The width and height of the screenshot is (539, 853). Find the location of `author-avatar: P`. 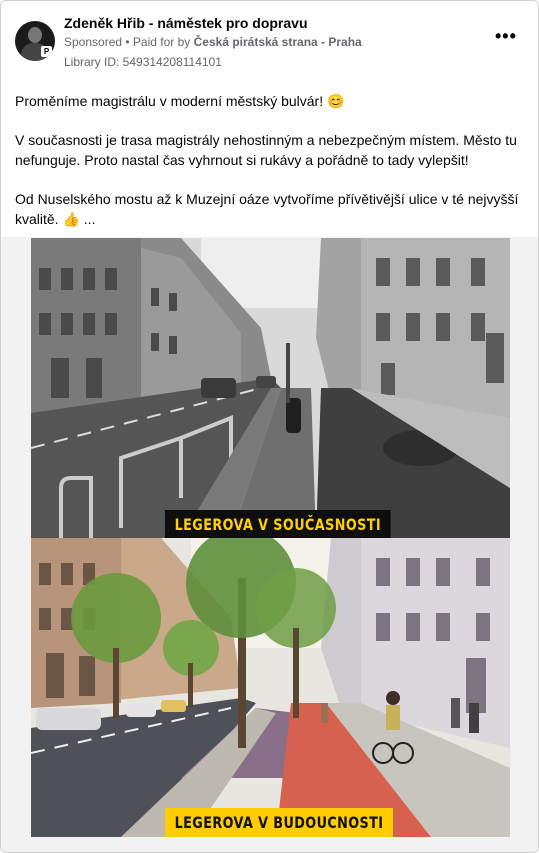

author-avatar: P is located at coordinates (35, 41).